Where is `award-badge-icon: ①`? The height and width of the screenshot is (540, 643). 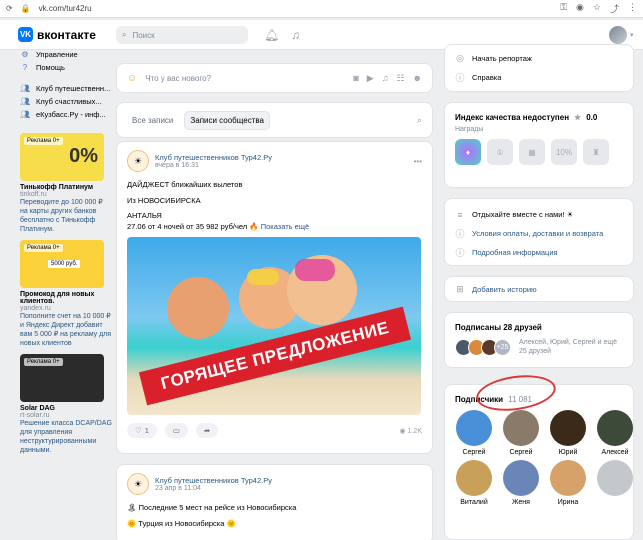 award-badge-icon: ① is located at coordinates (500, 152).